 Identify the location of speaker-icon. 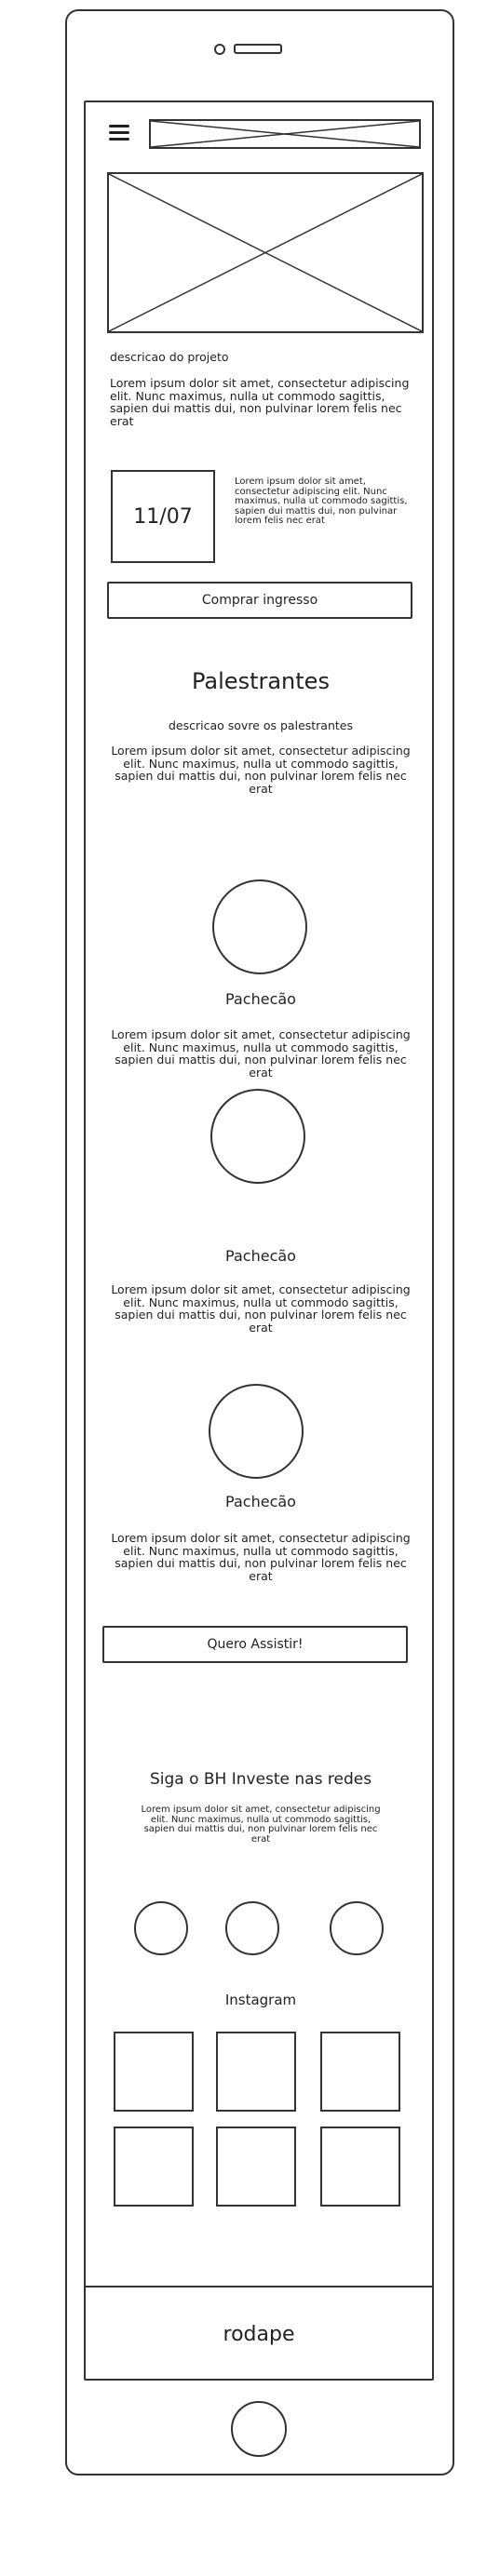
(258, 49).